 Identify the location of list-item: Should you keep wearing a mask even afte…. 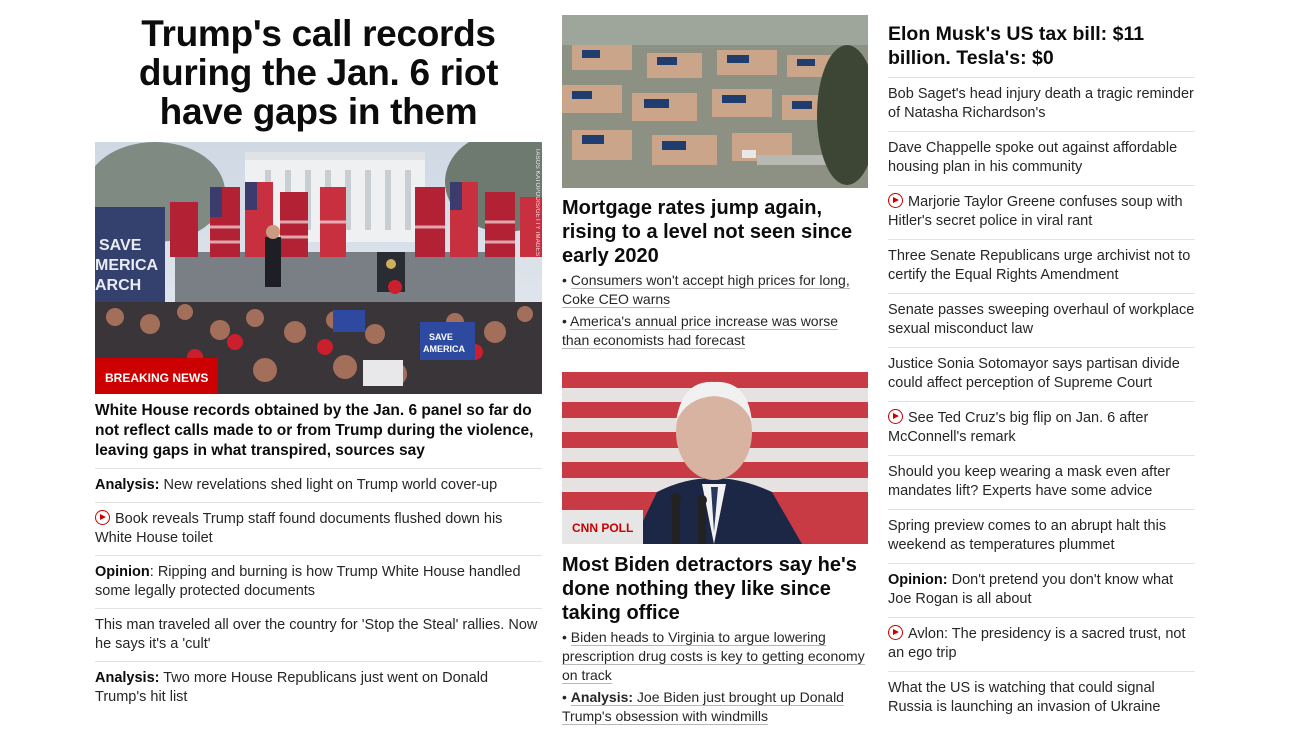
(1041, 483).